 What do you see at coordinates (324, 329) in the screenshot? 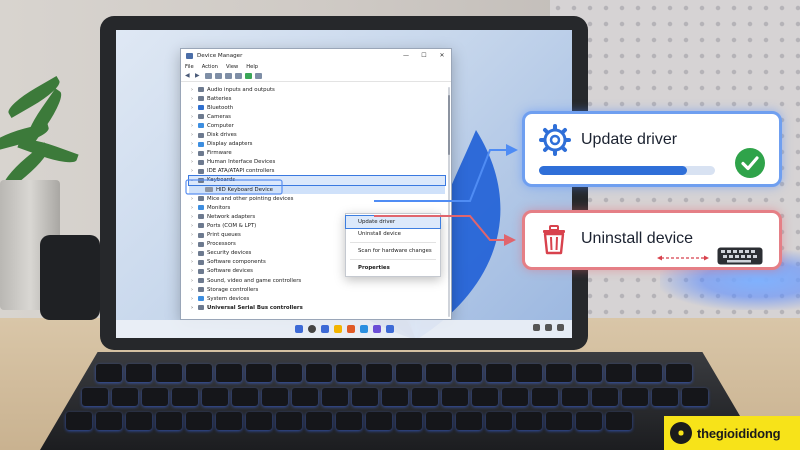
I see `task-view-icon` at bounding box center [324, 329].